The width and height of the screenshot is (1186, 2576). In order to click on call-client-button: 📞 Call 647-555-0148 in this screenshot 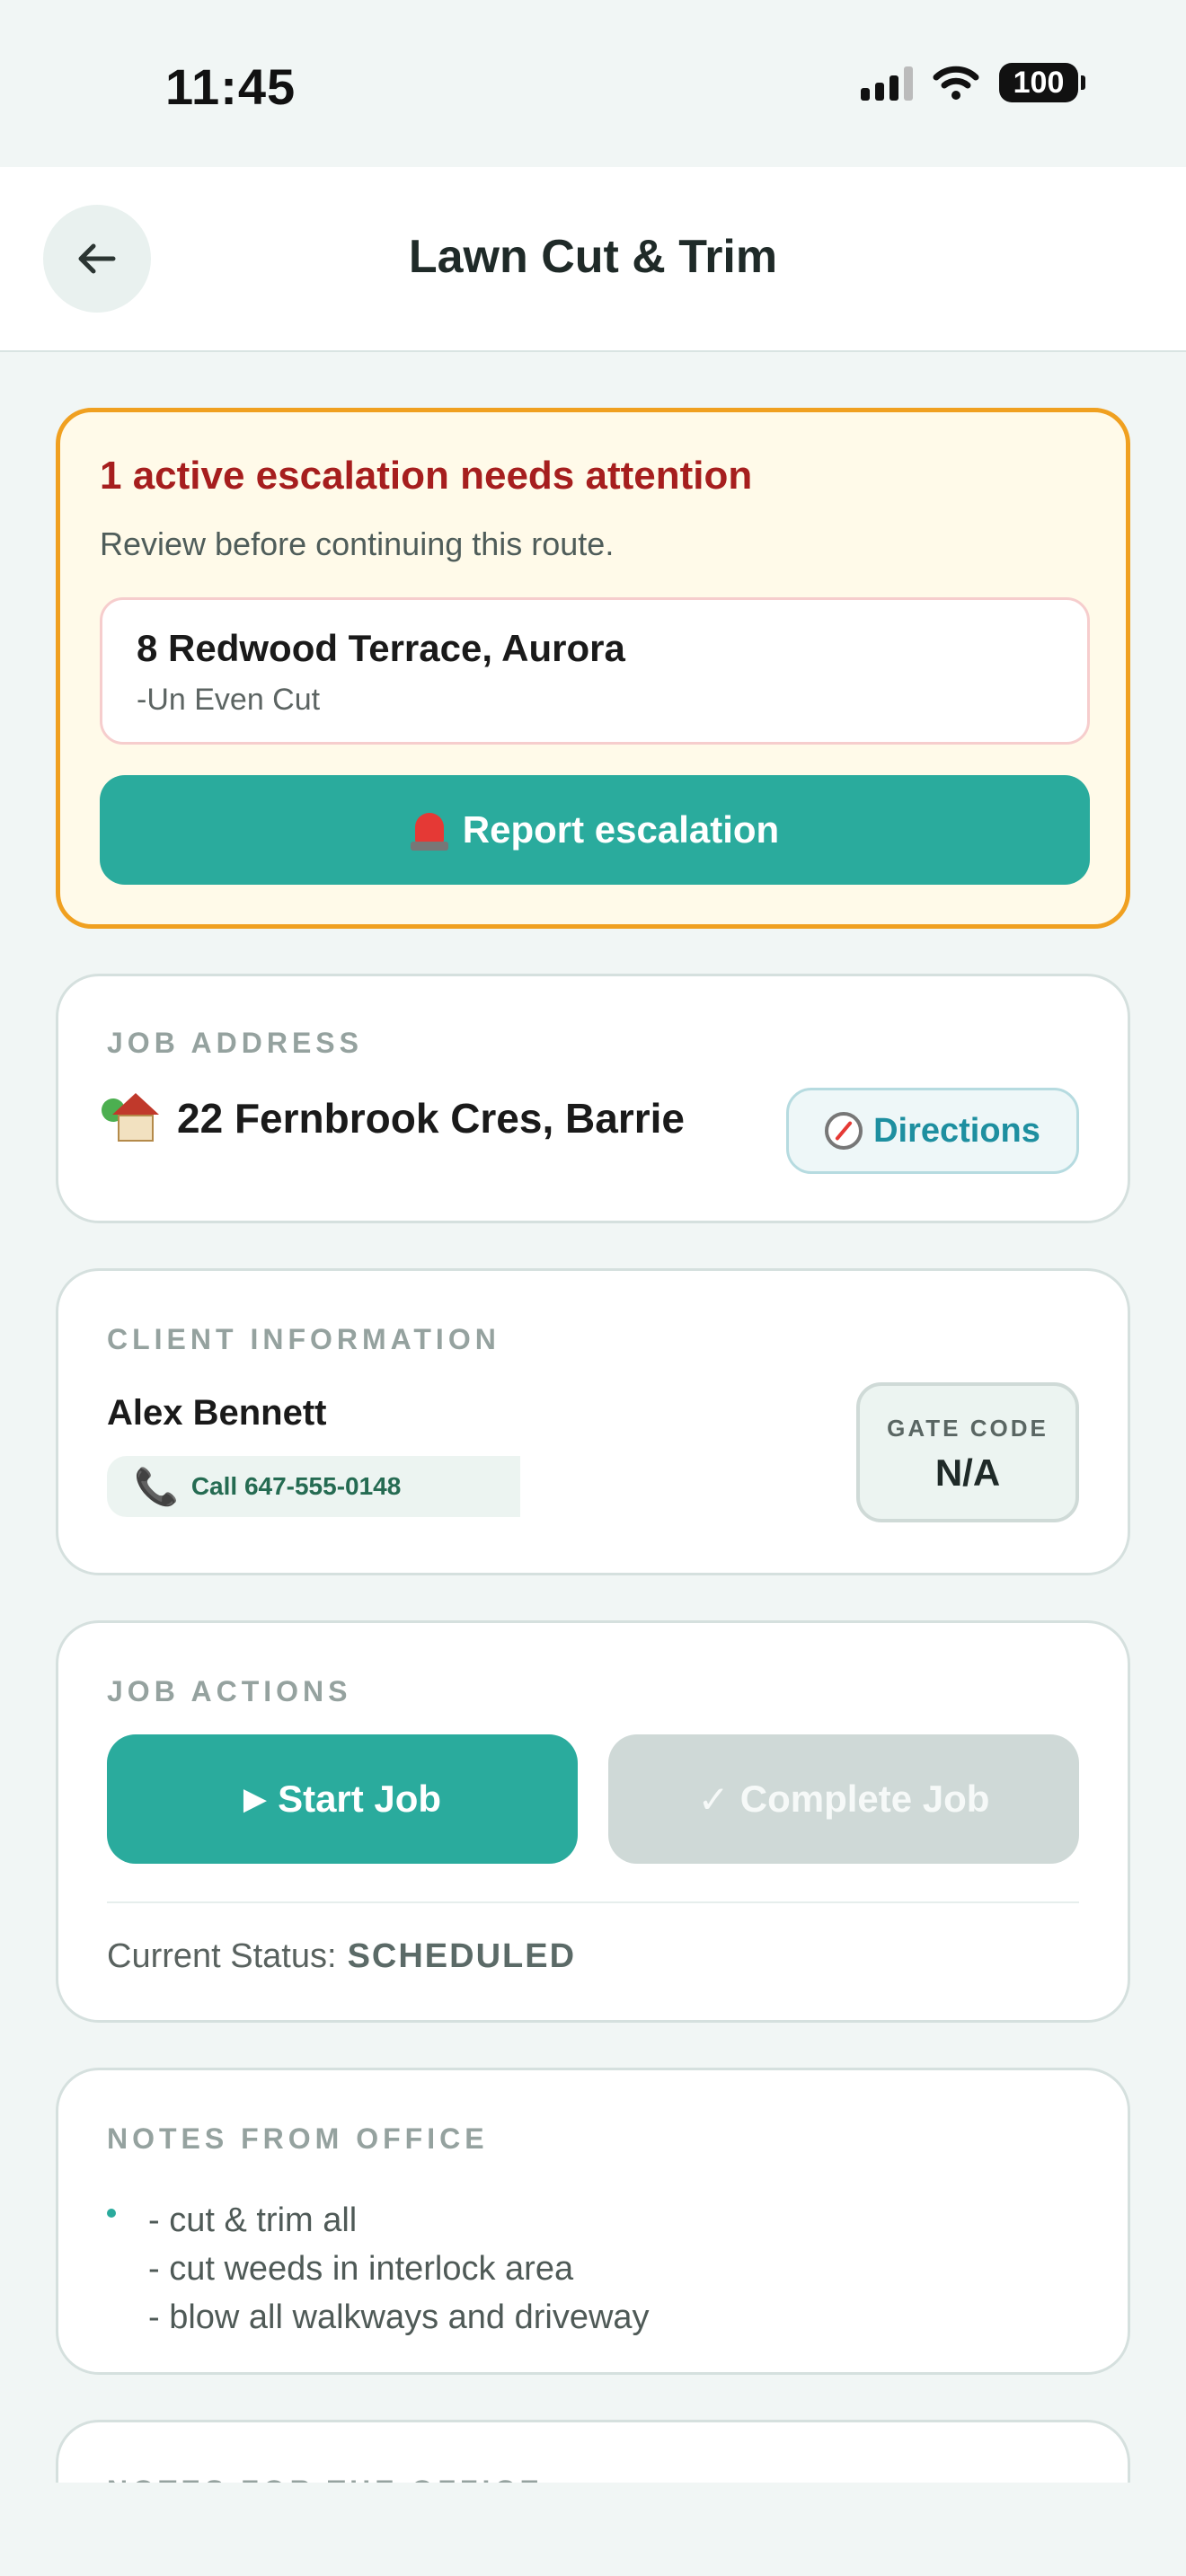, I will do `click(313, 1486)`.